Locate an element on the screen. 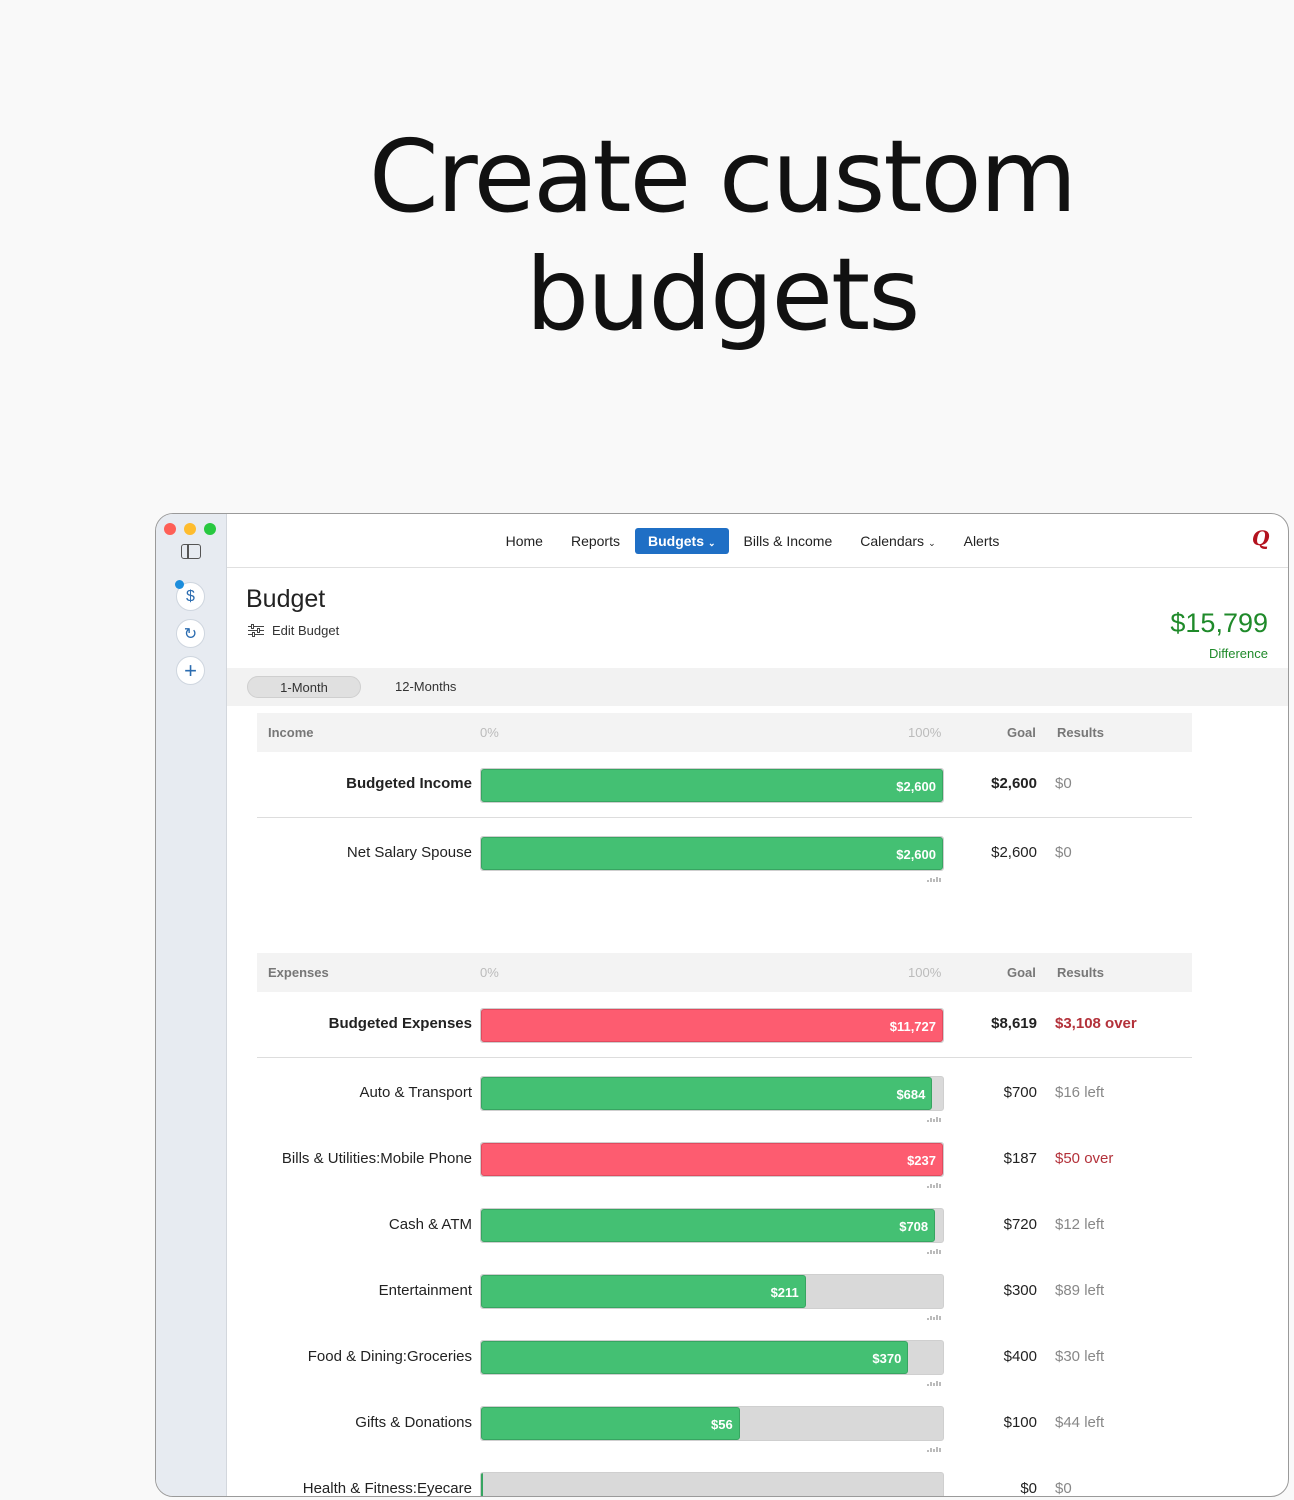 This screenshot has height=1500, width=1294. budget-row: Food & Dining:Groceries $370 $400 $30 left is located at coordinates (724, 1361).